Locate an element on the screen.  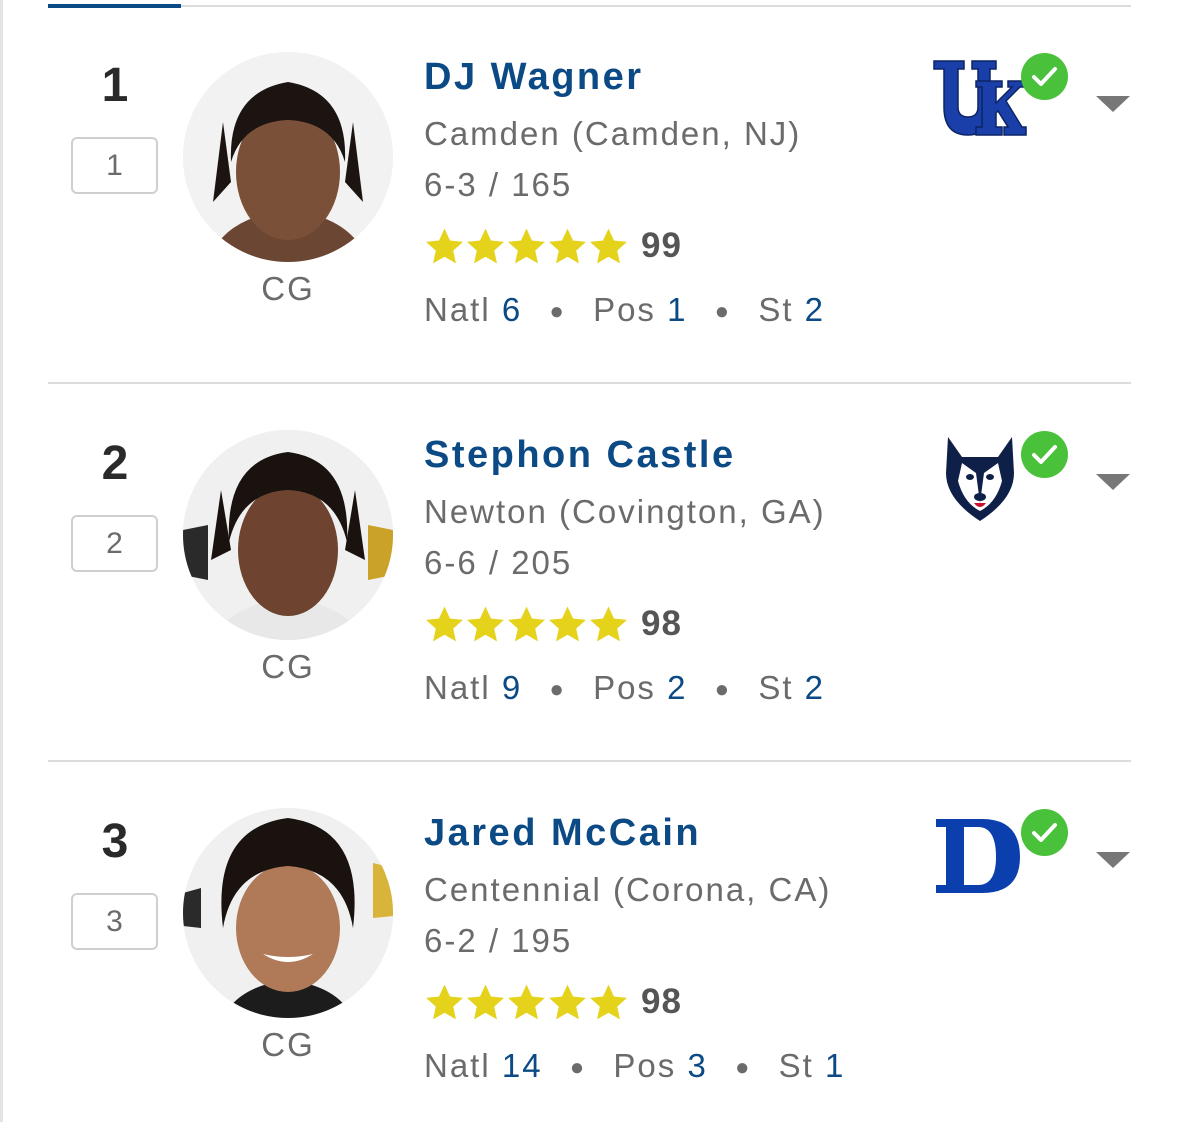
natl-rank-link: 6 is located at coordinates (512, 309).